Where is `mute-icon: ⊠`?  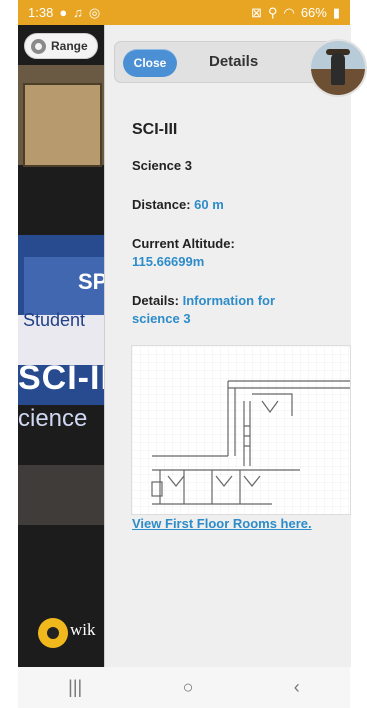 mute-icon: ⊠ is located at coordinates (256, 12).